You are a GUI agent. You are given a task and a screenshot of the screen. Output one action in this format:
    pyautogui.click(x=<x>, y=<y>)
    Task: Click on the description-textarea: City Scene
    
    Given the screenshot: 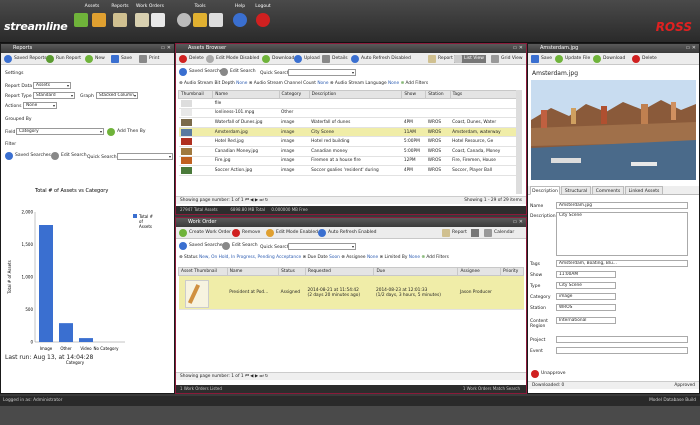 What is the action you would take?
    pyautogui.click(x=622, y=234)
    